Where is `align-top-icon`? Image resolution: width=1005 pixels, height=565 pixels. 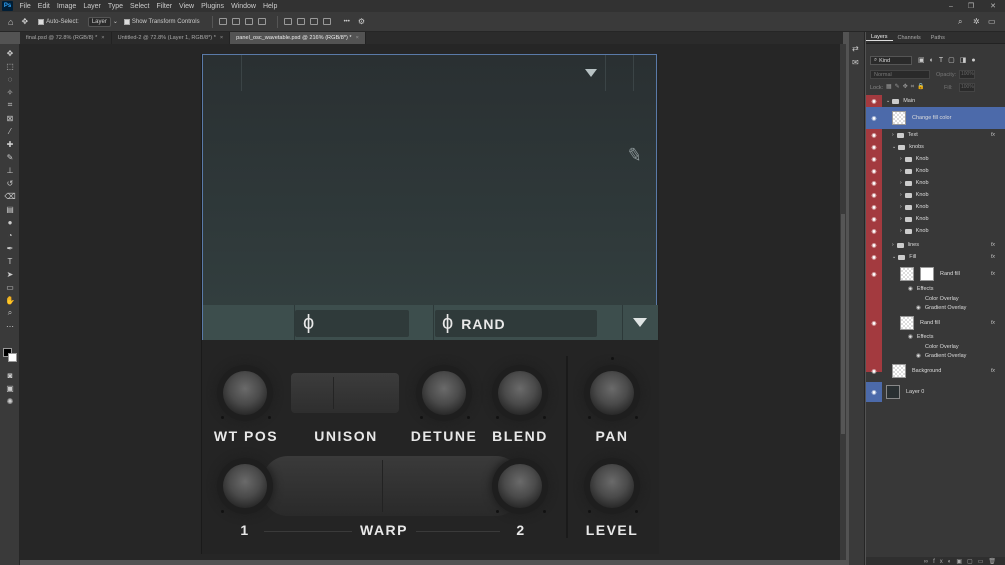 align-top-icon is located at coordinates (287, 21).